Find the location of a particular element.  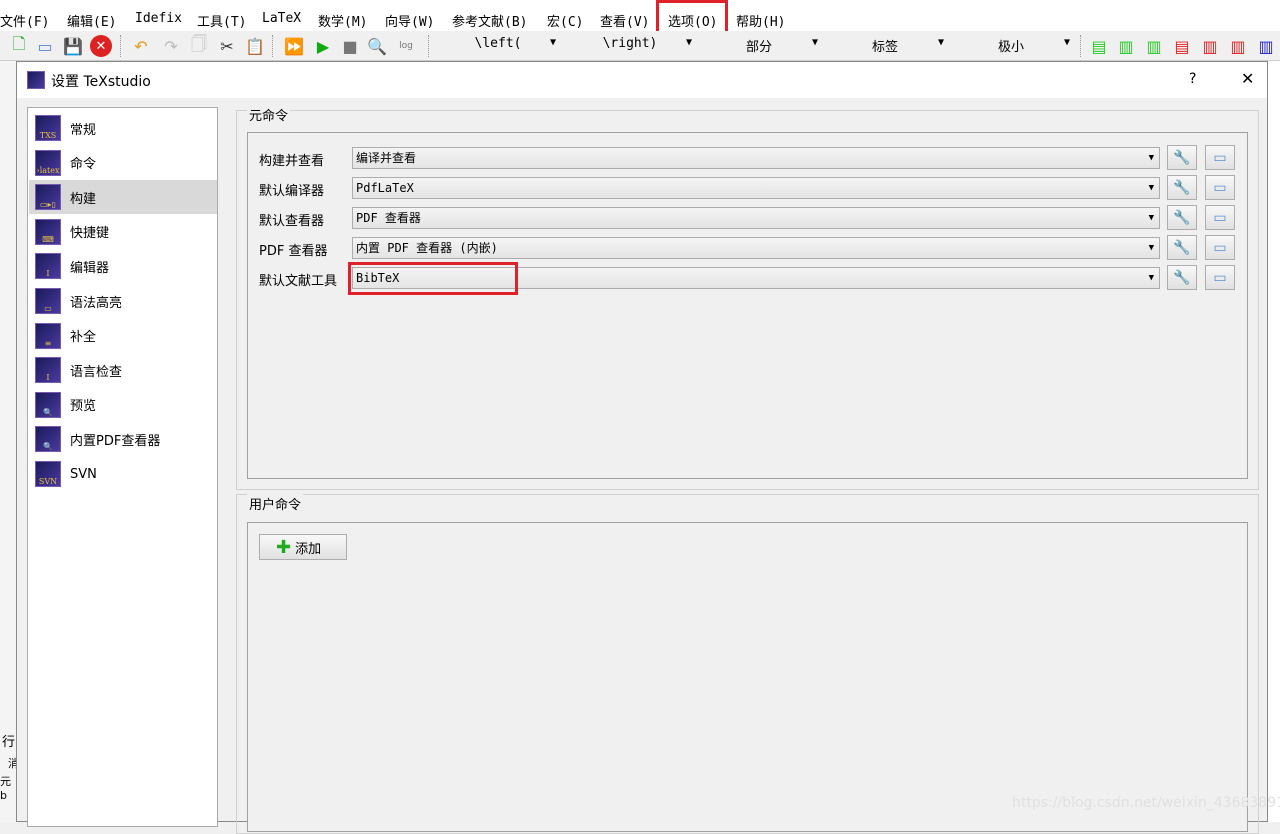

dialog-title: 设置 TeXstudio is located at coordinates (101, 82).